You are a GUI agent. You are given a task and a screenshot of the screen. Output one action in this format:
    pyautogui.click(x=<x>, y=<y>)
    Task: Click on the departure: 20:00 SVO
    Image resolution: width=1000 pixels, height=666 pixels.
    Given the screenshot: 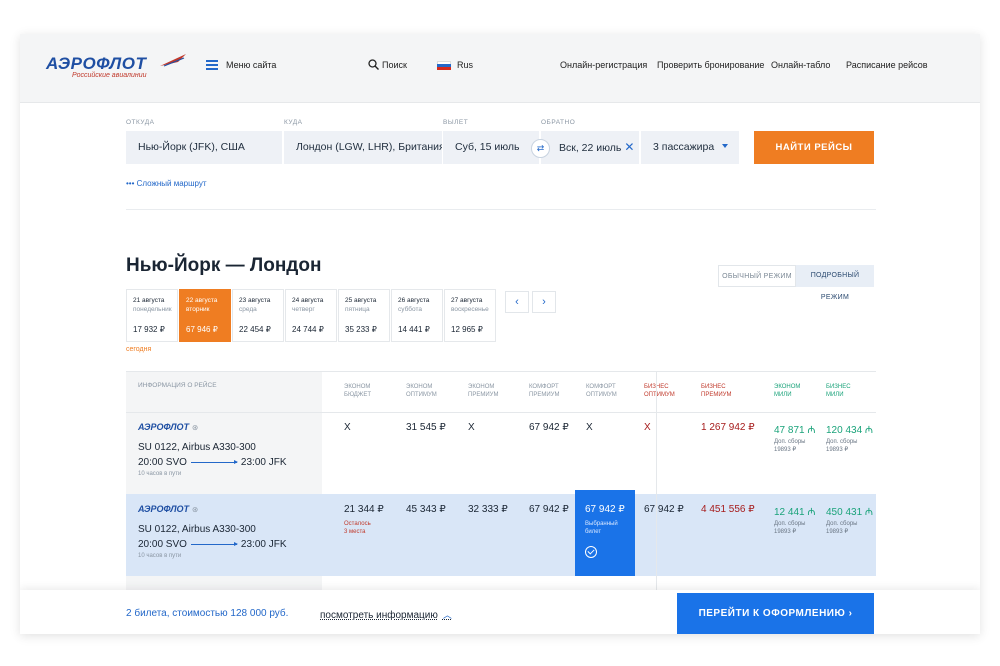 What is the action you would take?
    pyautogui.click(x=162, y=544)
    